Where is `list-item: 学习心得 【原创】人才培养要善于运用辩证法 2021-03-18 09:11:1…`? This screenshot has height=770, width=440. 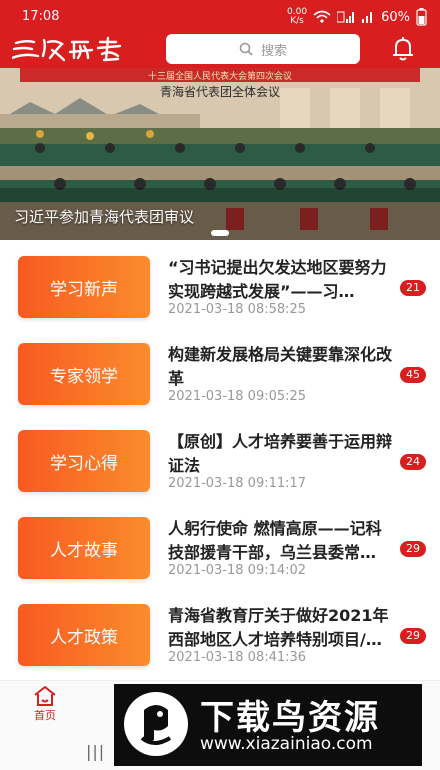 list-item: 学习心得 【原创】人才培养要善于运用辩证法 2021-03-18 09:11:1… is located at coordinates (220, 461).